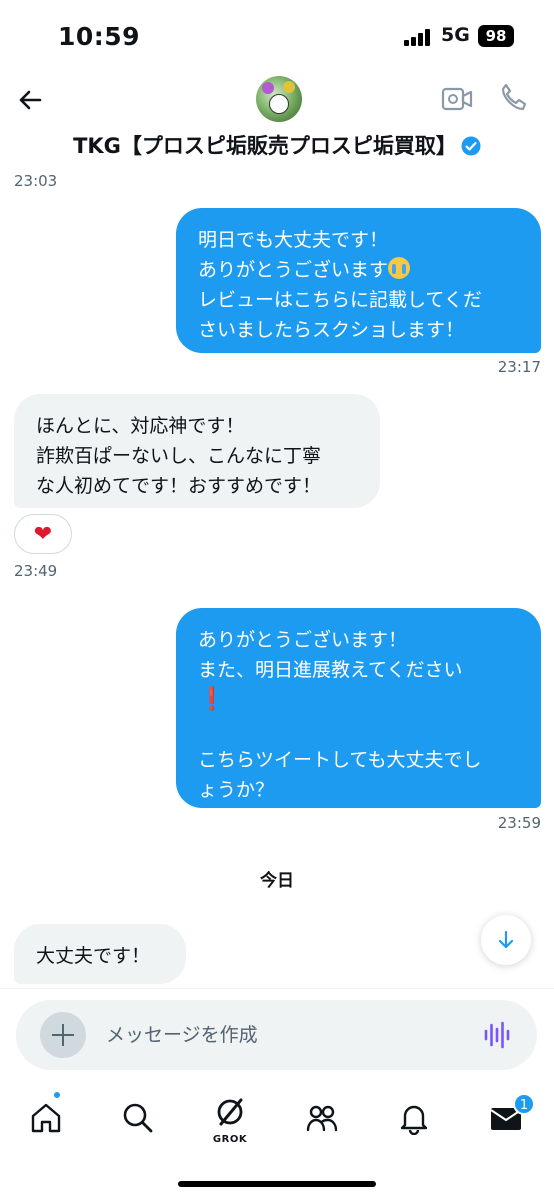 This screenshot has width=554, height=1200. I want to click on message-line: さいましたらスクショします！, so click(331, 330).